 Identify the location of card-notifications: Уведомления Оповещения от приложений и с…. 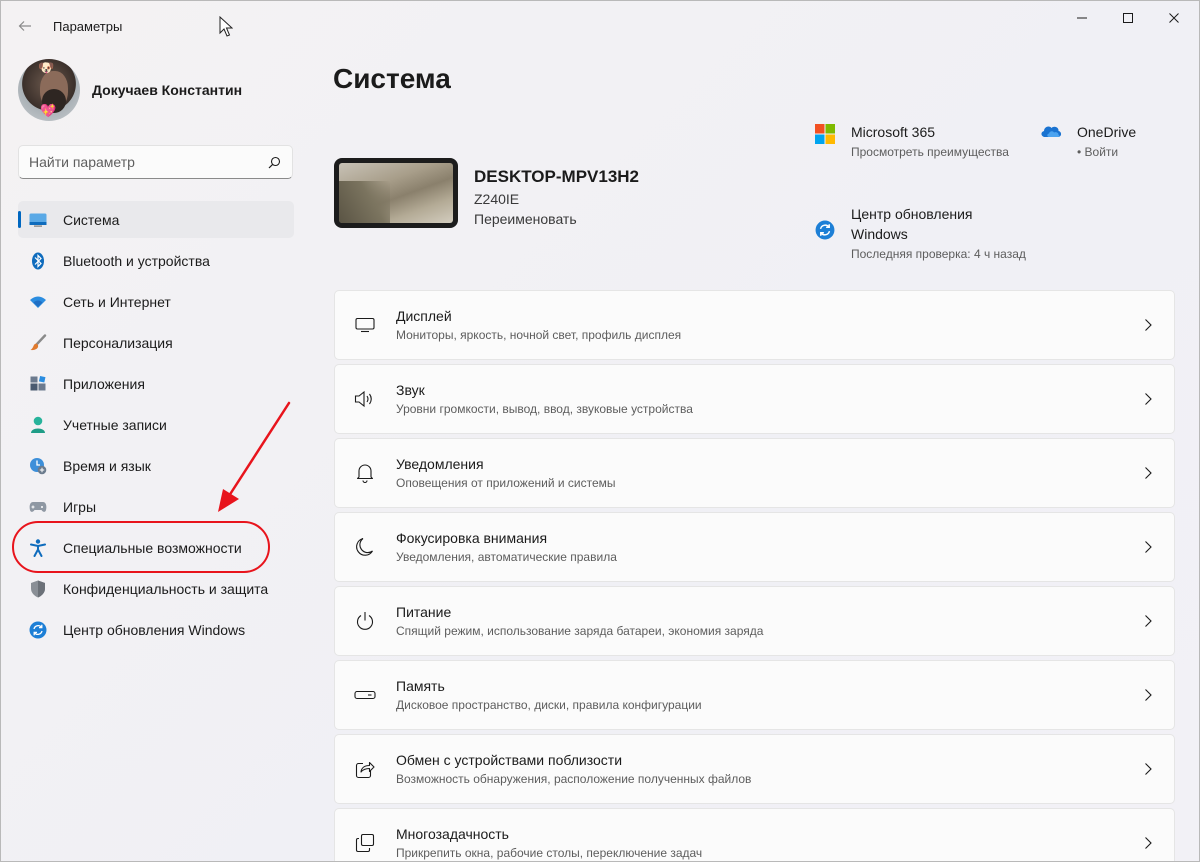
(754, 473).